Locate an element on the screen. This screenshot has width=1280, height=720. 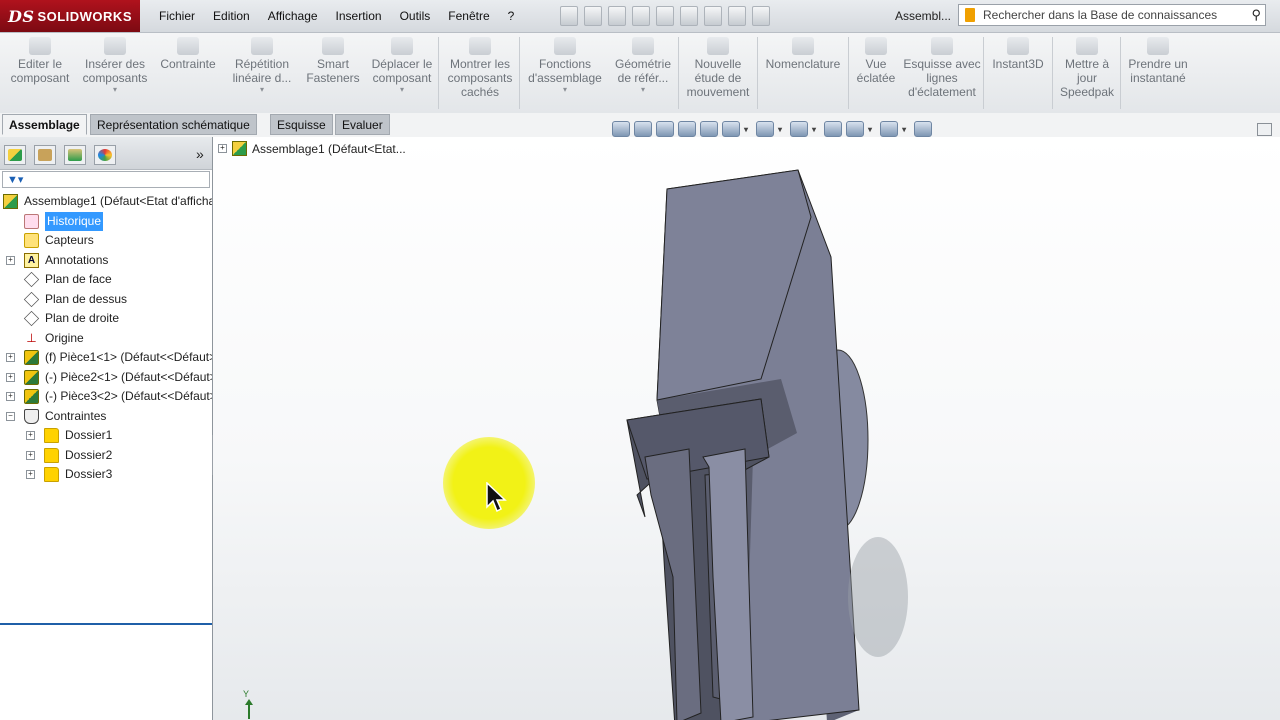
edit-appearance-icon is located at coordinates (833, 129).